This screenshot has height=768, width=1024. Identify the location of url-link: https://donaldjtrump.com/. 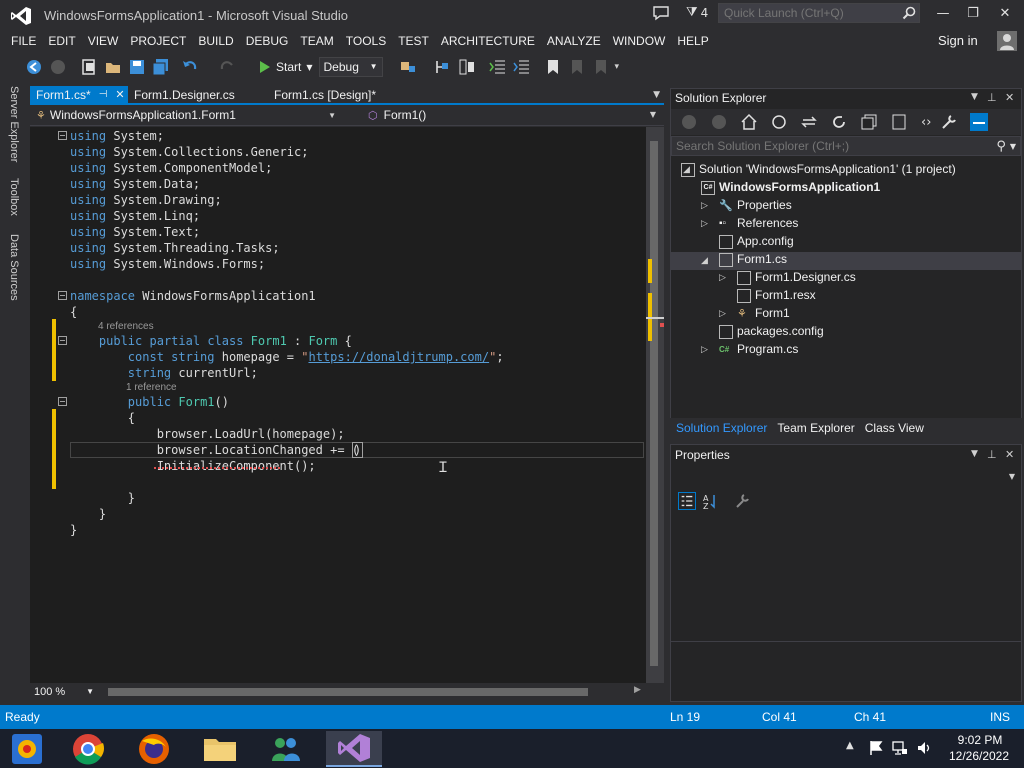
(398, 357).